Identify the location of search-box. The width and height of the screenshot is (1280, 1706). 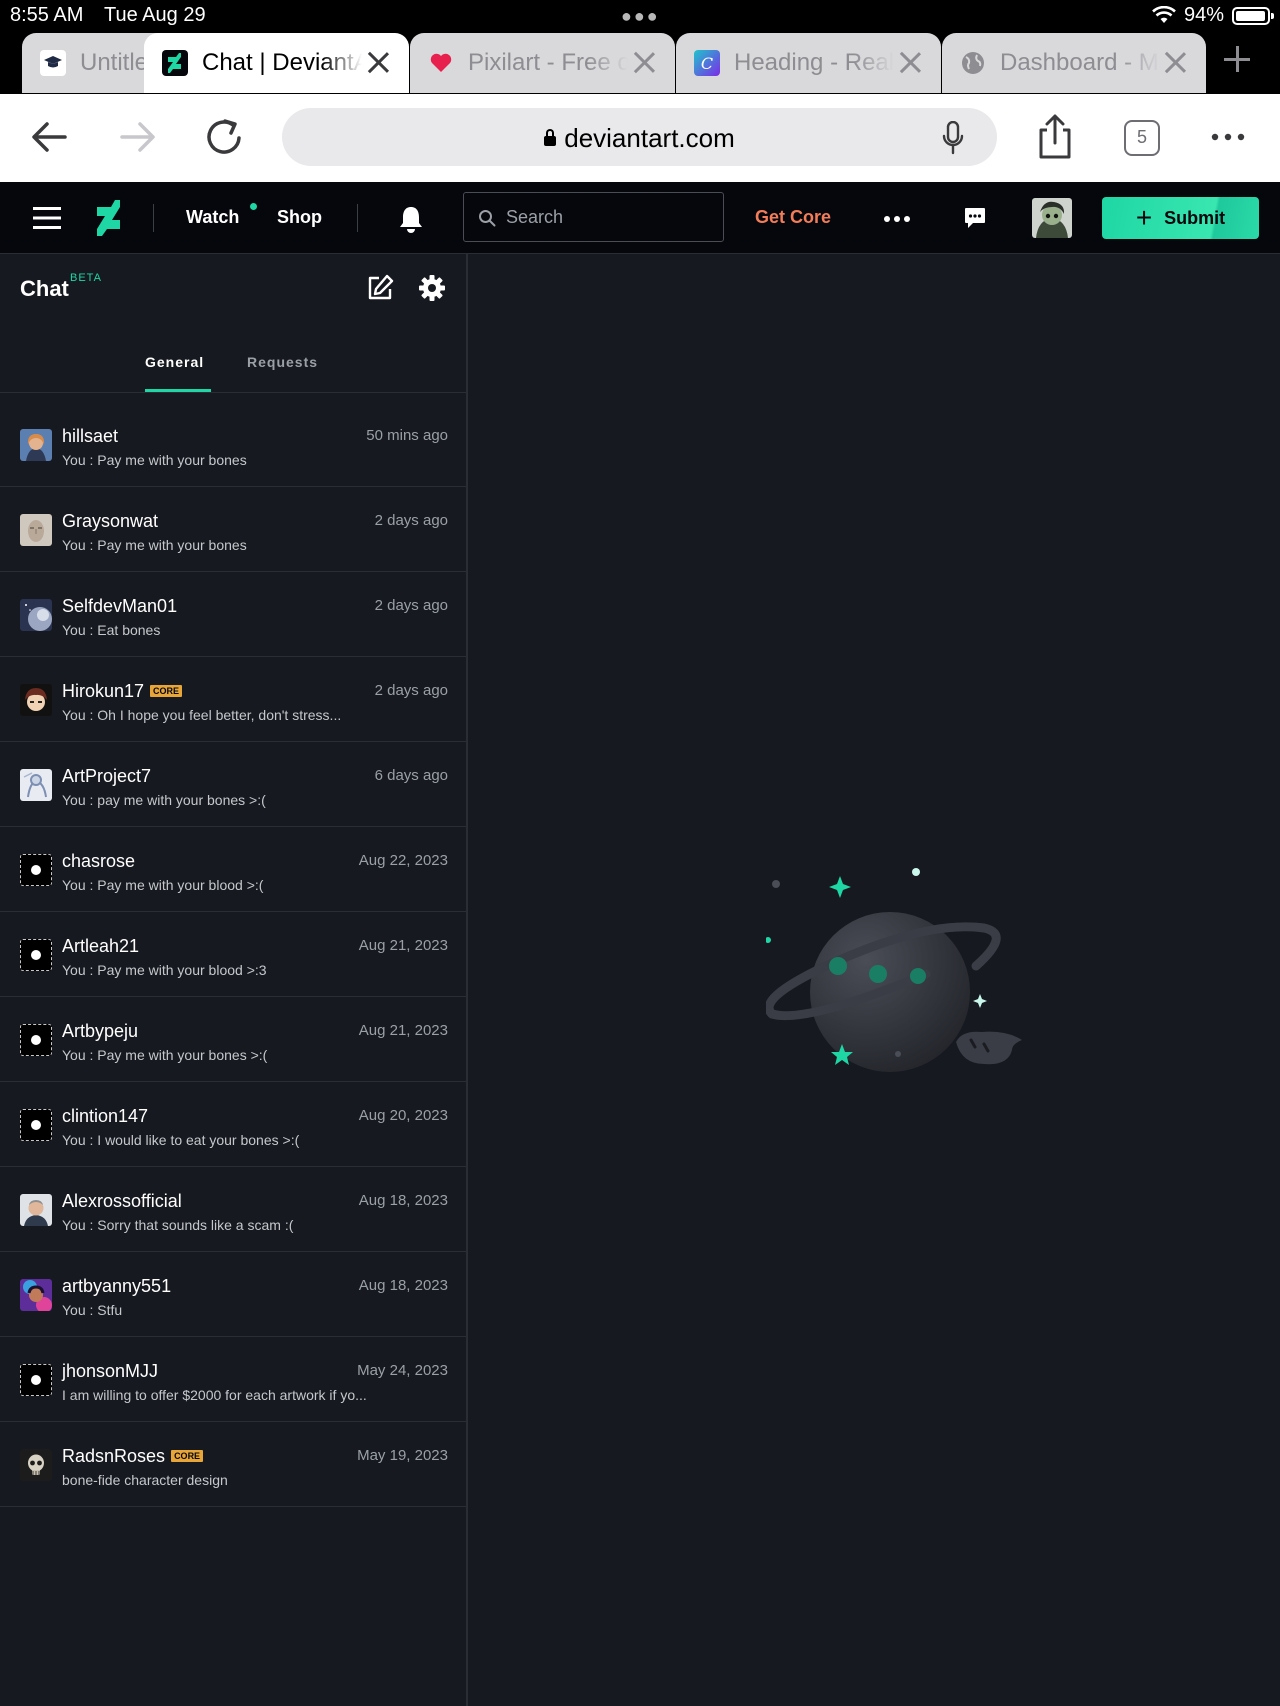
(593, 217).